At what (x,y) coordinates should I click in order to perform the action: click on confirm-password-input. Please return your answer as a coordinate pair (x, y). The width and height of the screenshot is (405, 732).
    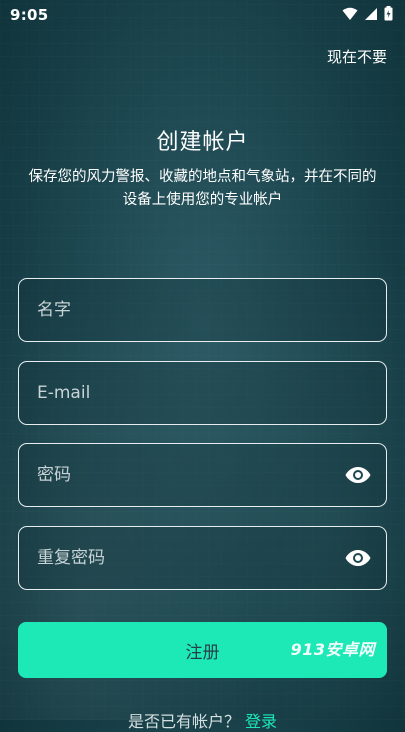
    Looking at the image, I should click on (190, 558).